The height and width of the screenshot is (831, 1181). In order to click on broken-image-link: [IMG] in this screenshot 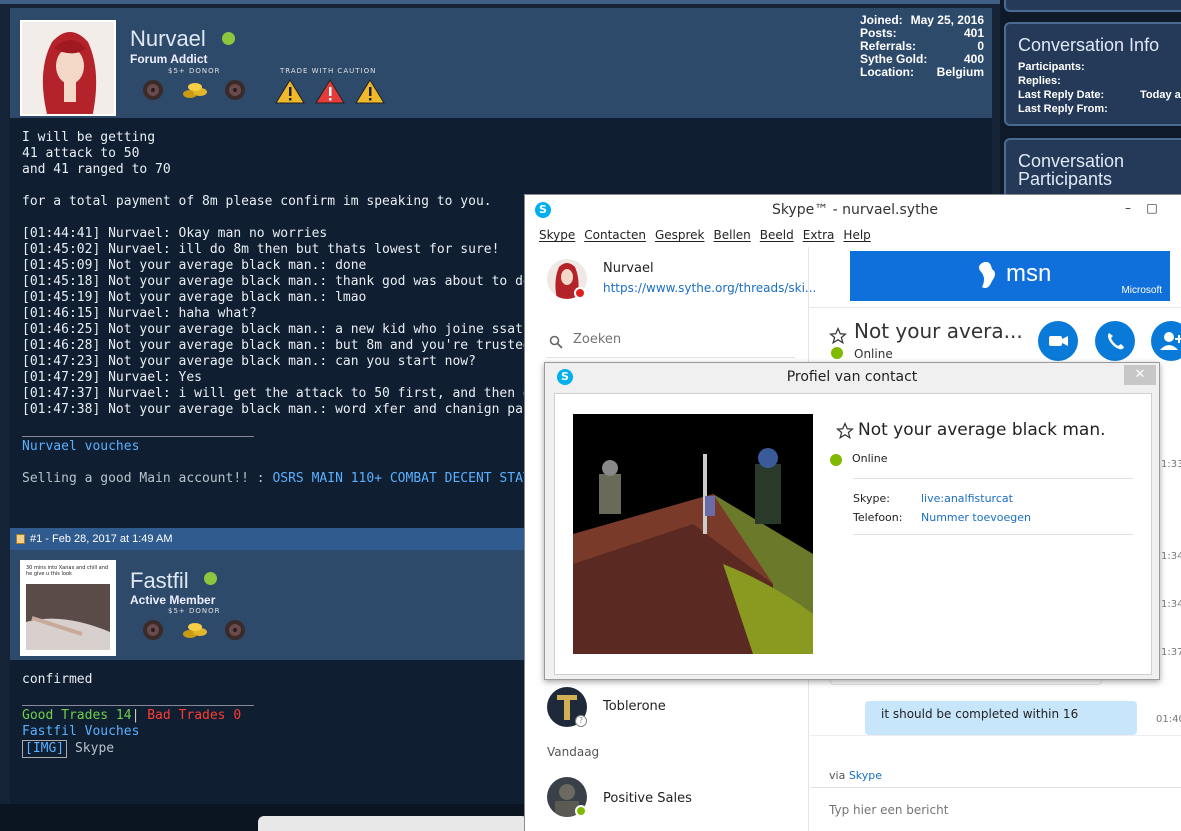, I will do `click(45, 749)`.